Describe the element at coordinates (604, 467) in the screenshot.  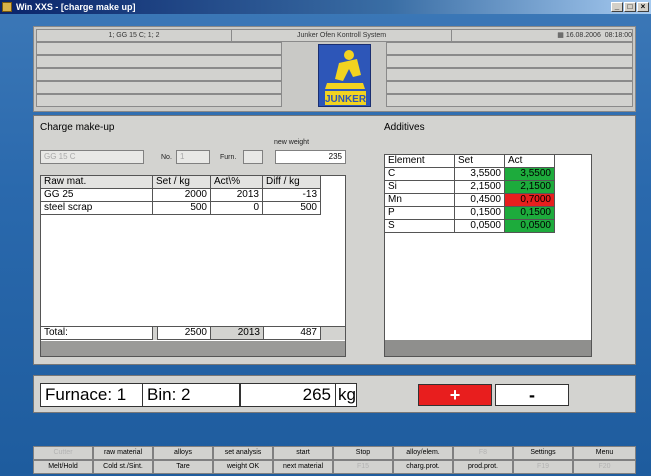
I see `fkey-f20: F20` at that location.